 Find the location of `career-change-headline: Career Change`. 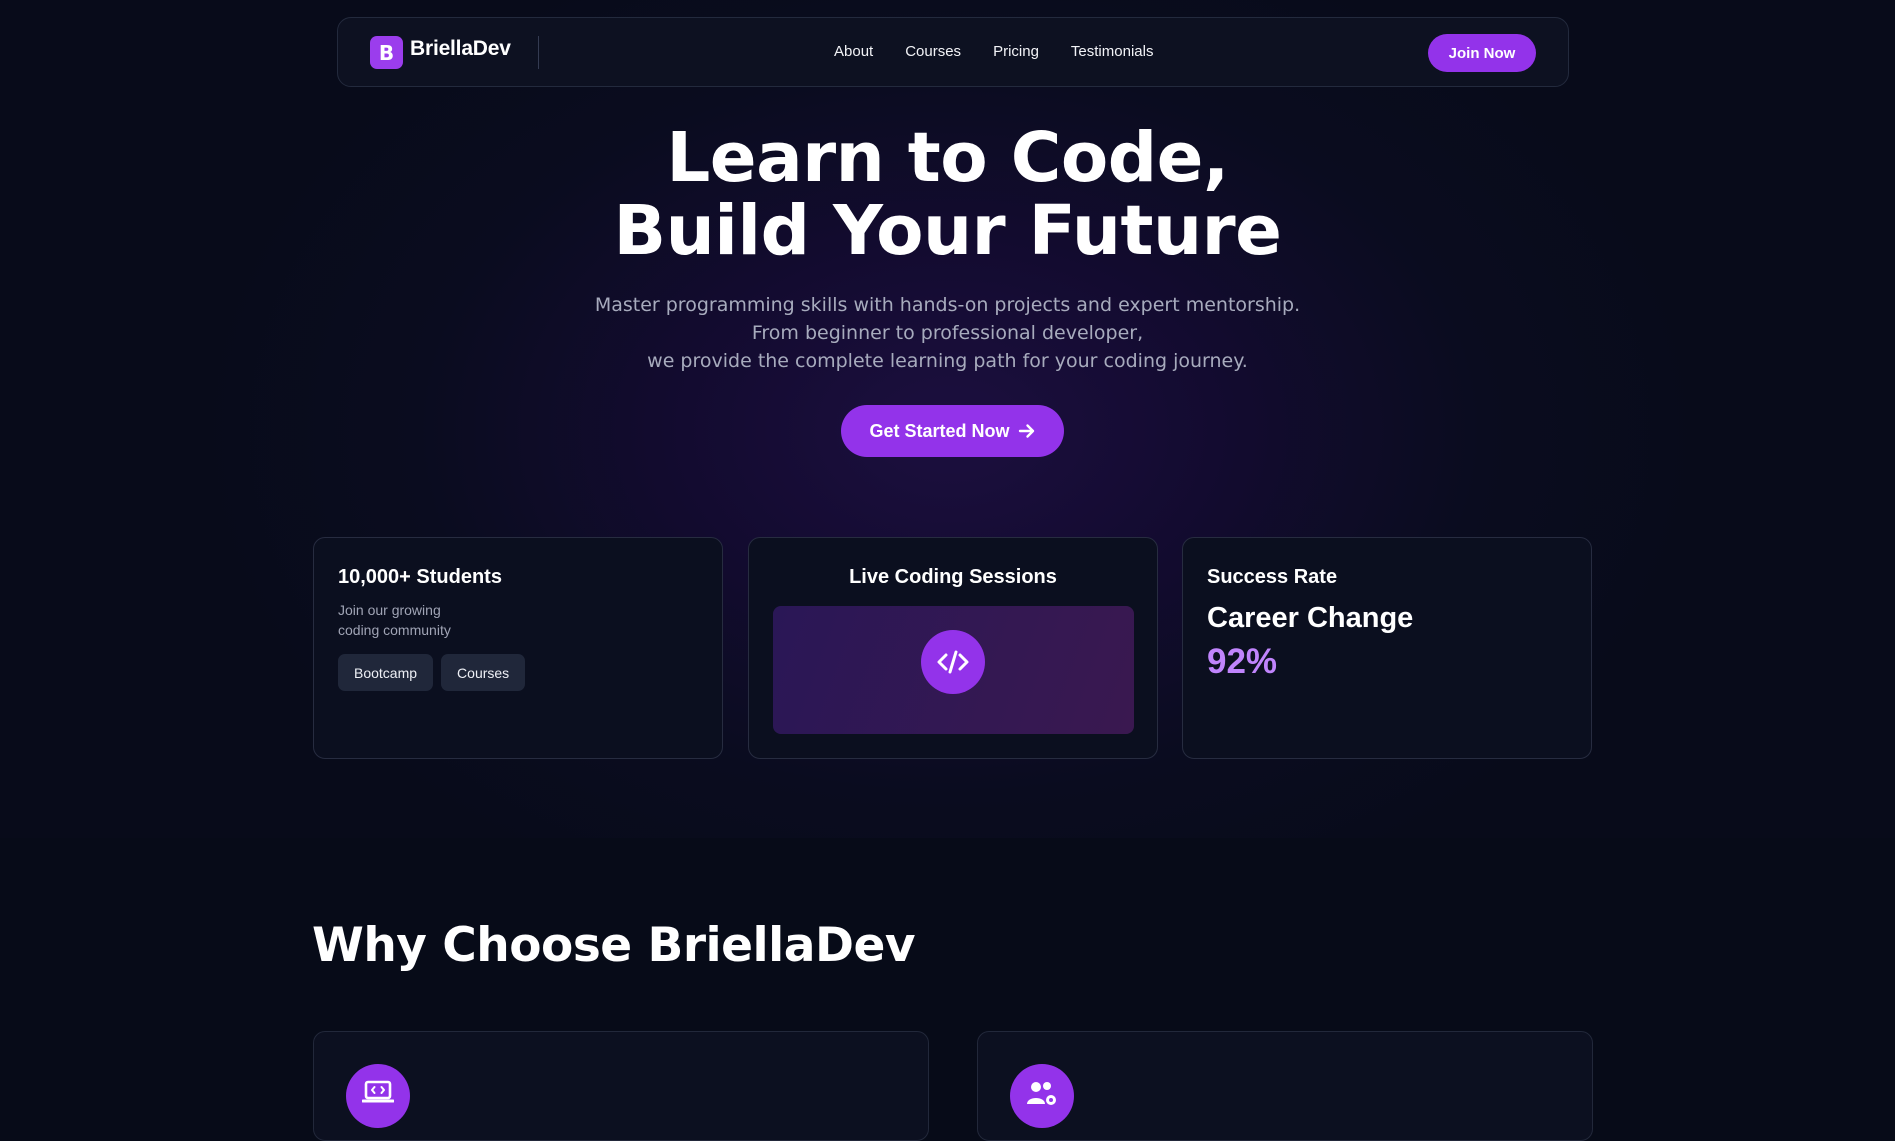

career-change-headline: Career Change is located at coordinates (1310, 618).